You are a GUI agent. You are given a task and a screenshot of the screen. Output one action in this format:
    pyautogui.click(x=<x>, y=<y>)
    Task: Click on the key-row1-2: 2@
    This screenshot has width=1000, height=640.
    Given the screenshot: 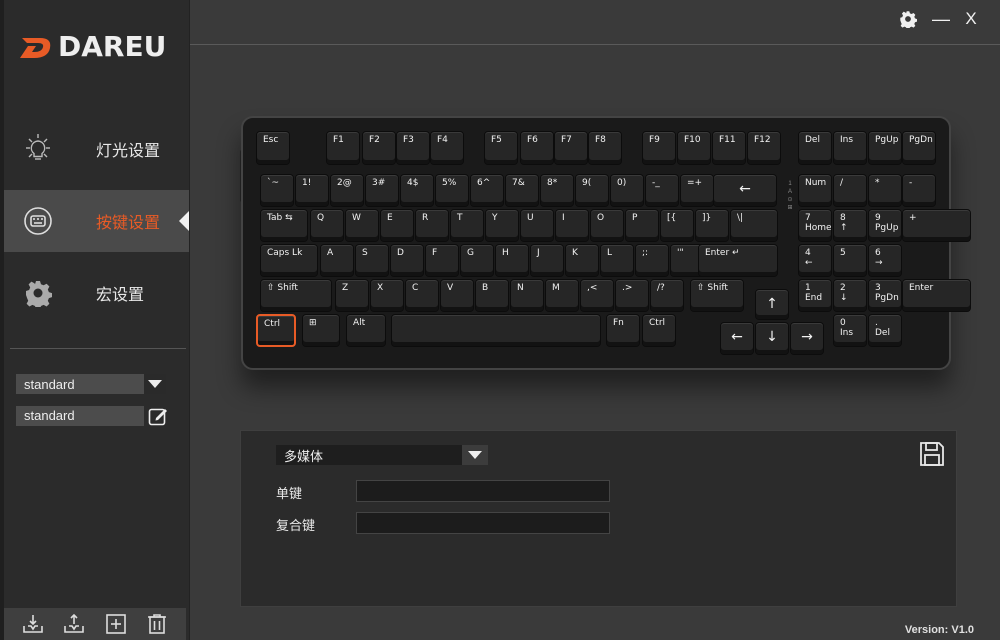 What is the action you would take?
    pyautogui.click(x=347, y=190)
    